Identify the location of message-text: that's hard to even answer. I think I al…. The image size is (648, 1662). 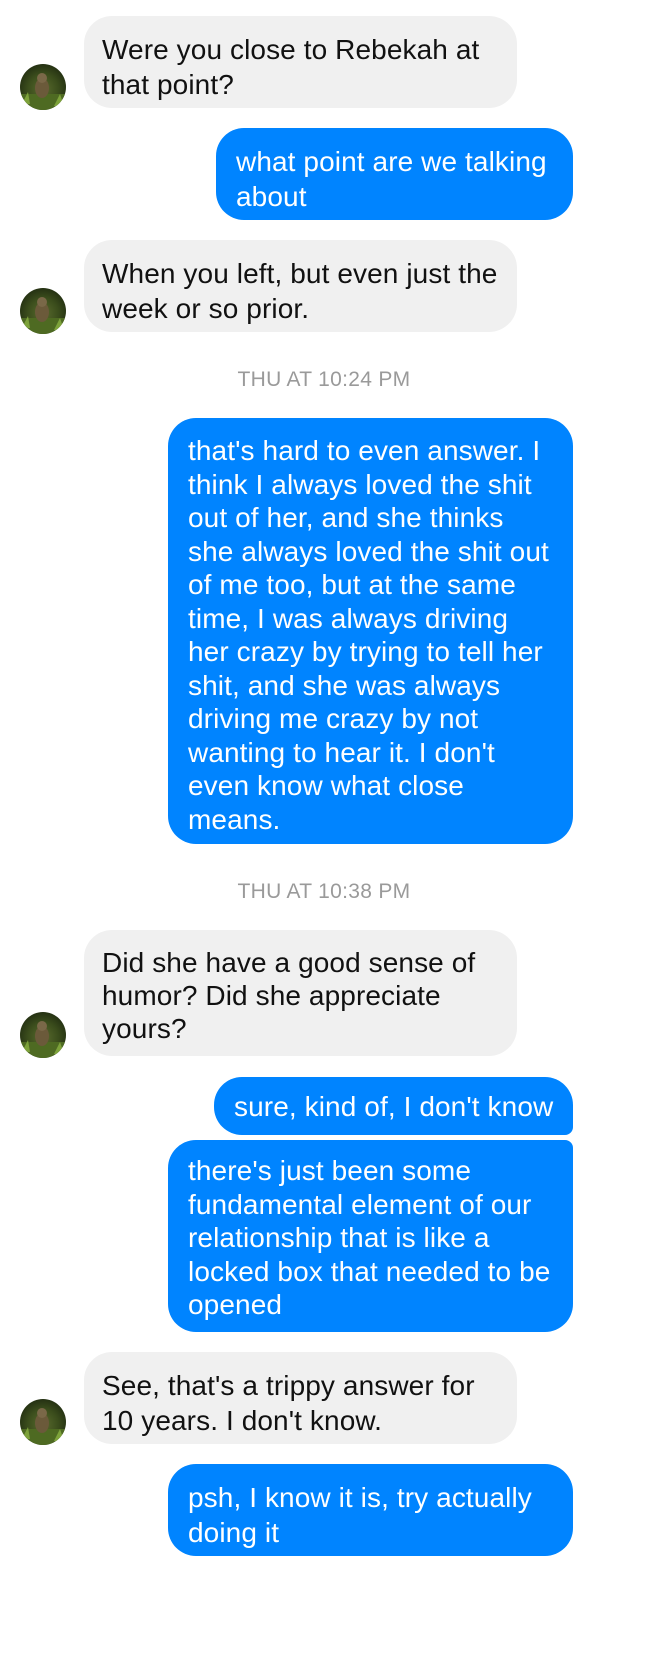
(368, 635).